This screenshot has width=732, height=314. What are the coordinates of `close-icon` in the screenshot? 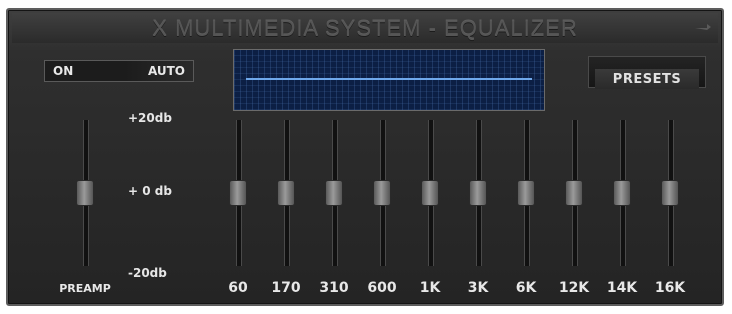 It's located at (703, 26).